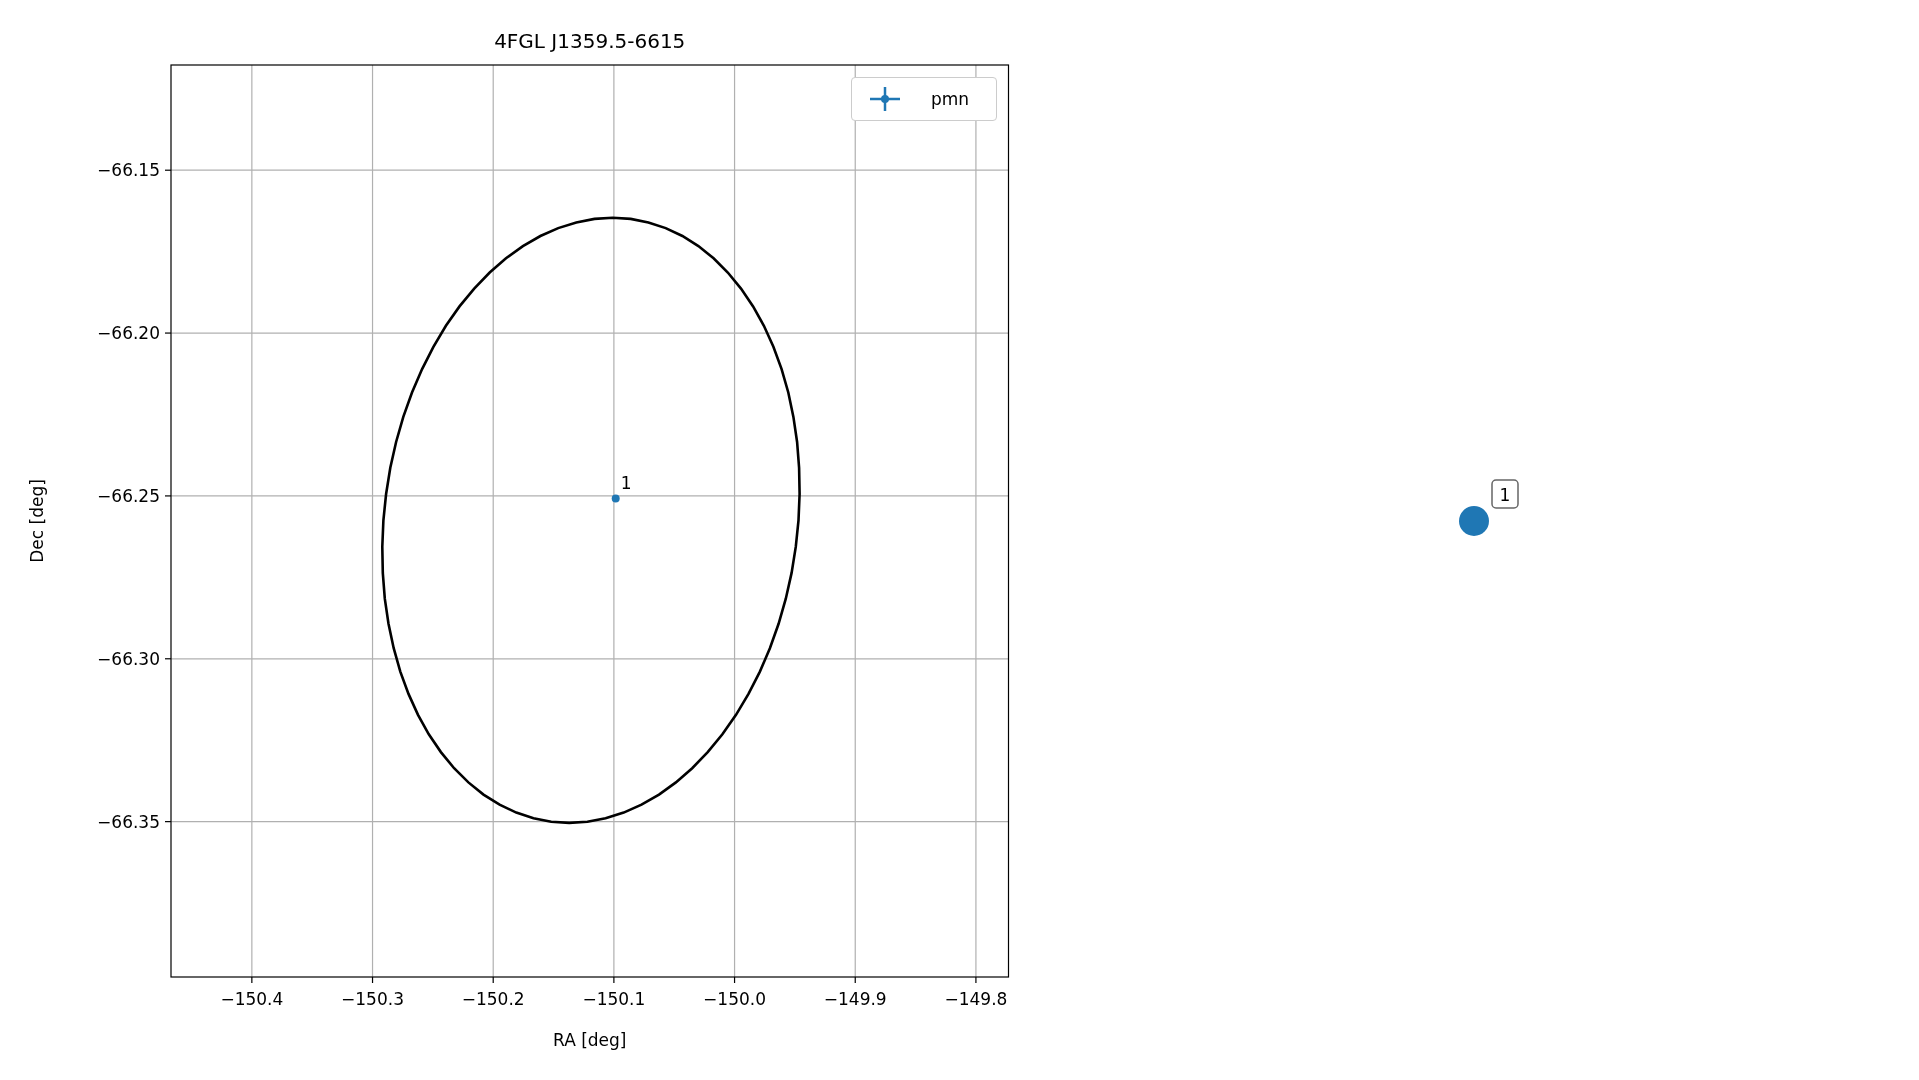 Image resolution: width=1919 pixels, height=1080 pixels. What do you see at coordinates (128, 495) in the screenshot?
I see `y-tick-label: −66.25` at bounding box center [128, 495].